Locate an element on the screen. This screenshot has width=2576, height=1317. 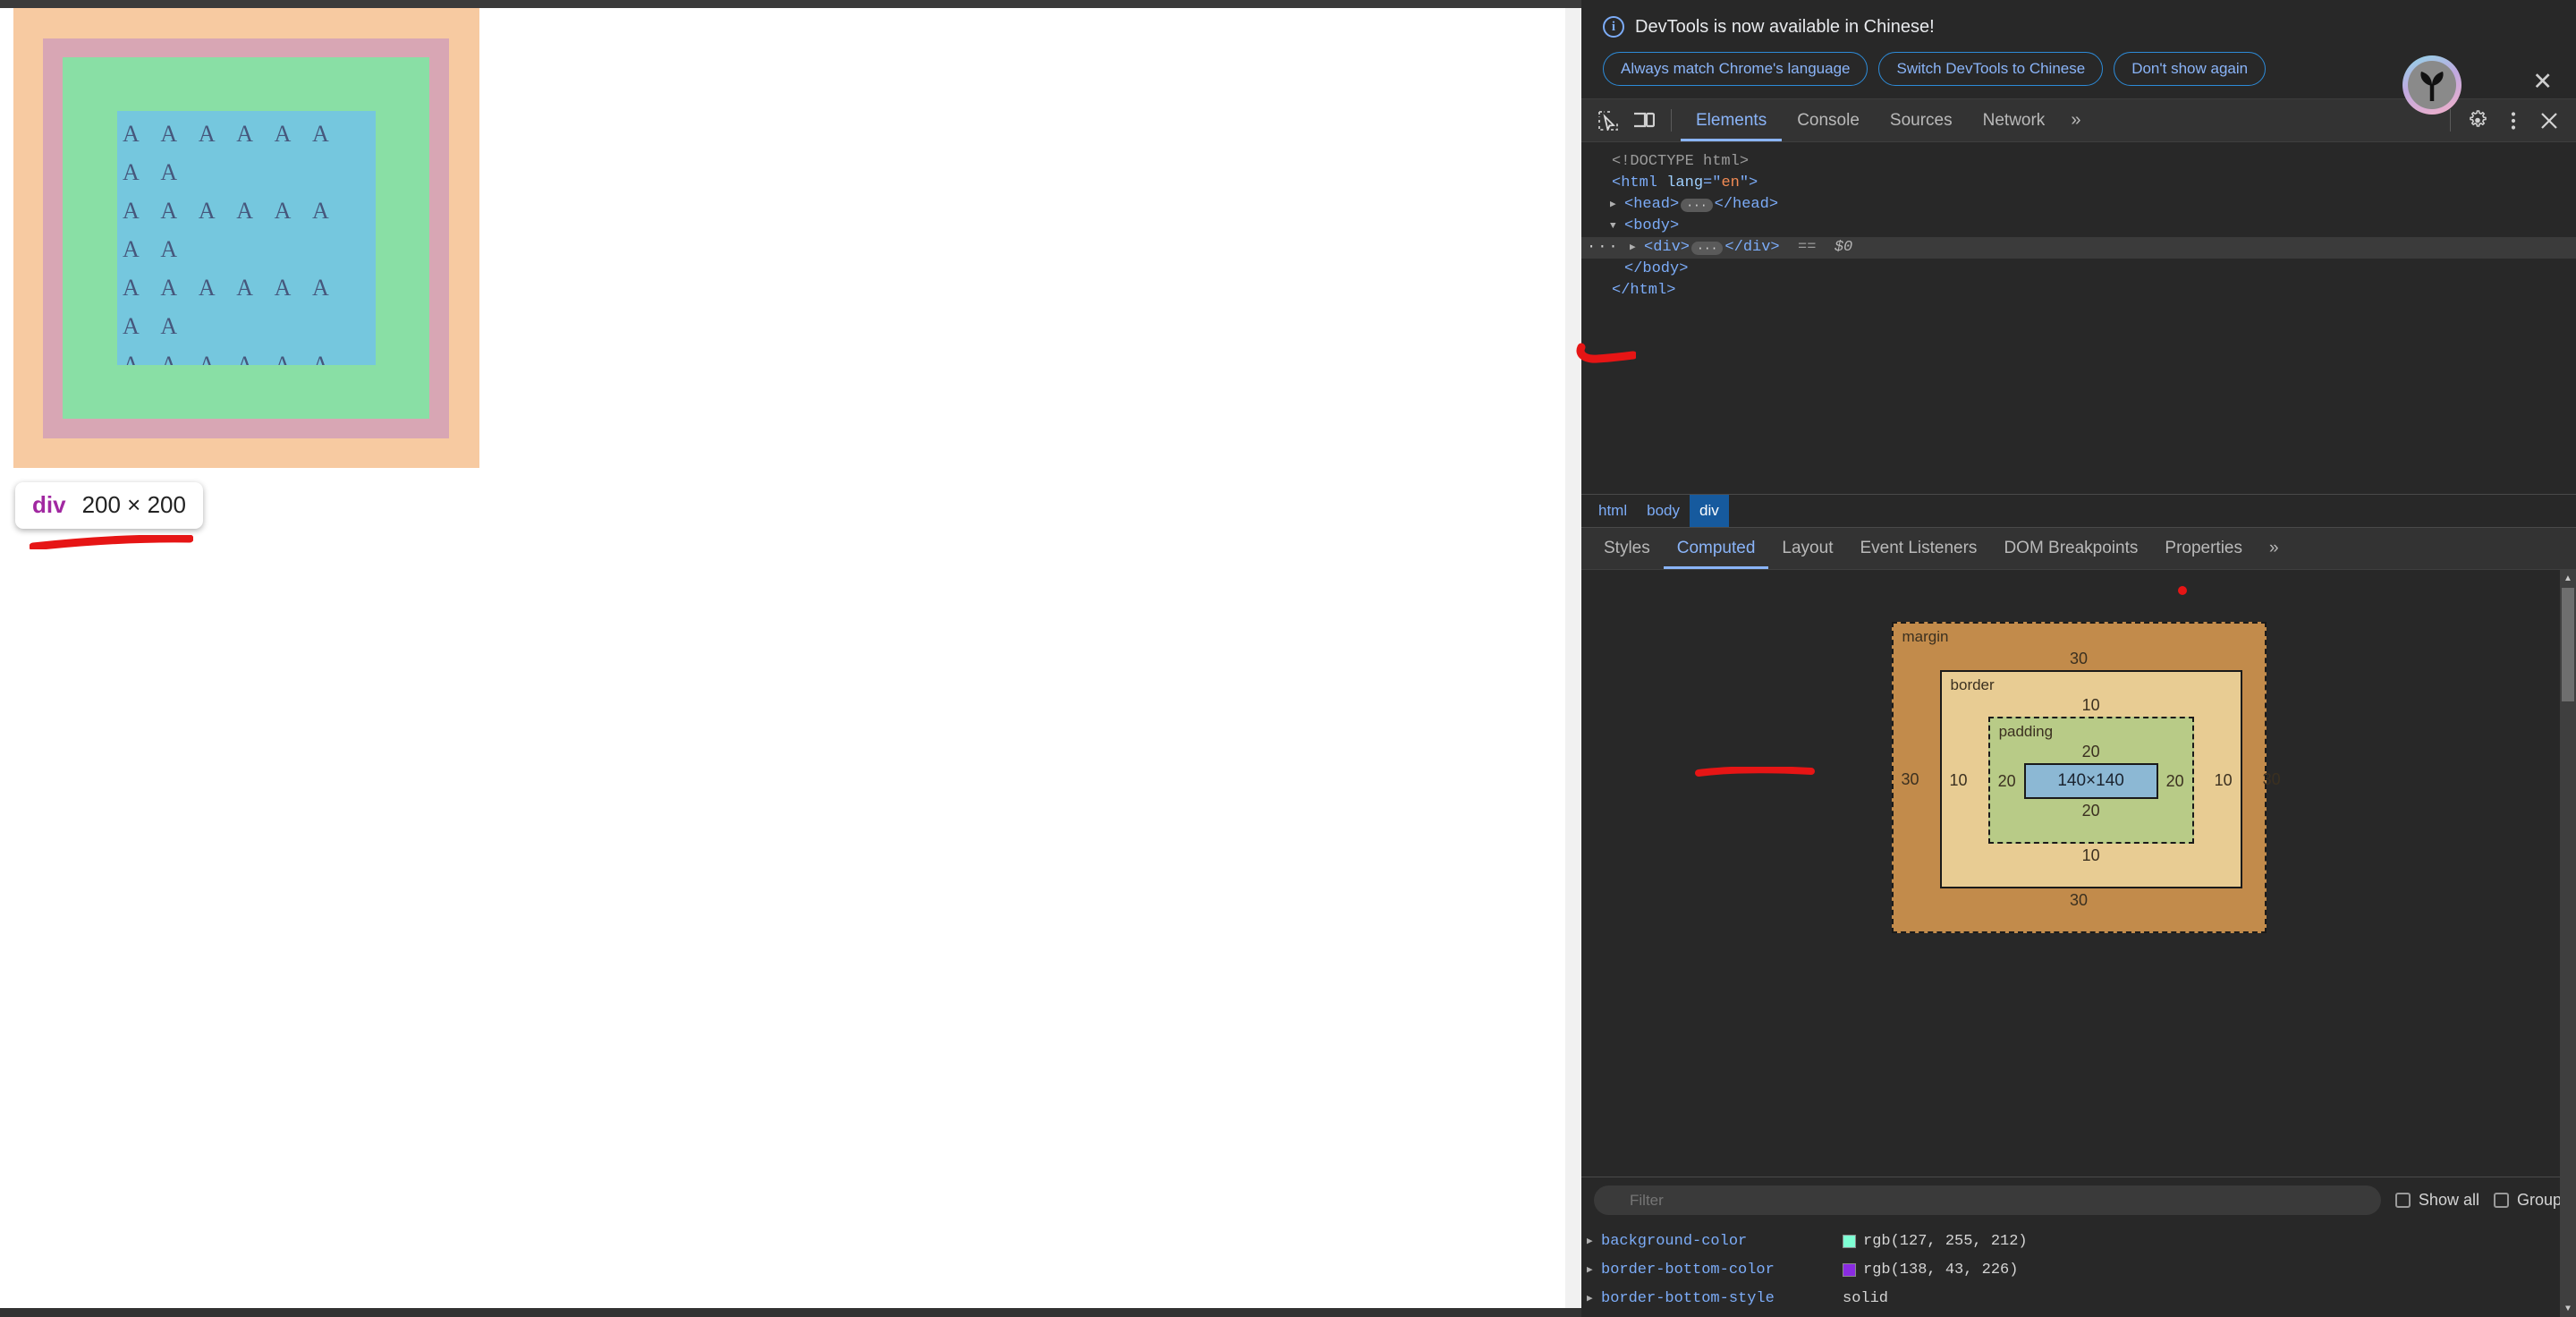
border-left-value: 10 is located at coordinates (1959, 780).